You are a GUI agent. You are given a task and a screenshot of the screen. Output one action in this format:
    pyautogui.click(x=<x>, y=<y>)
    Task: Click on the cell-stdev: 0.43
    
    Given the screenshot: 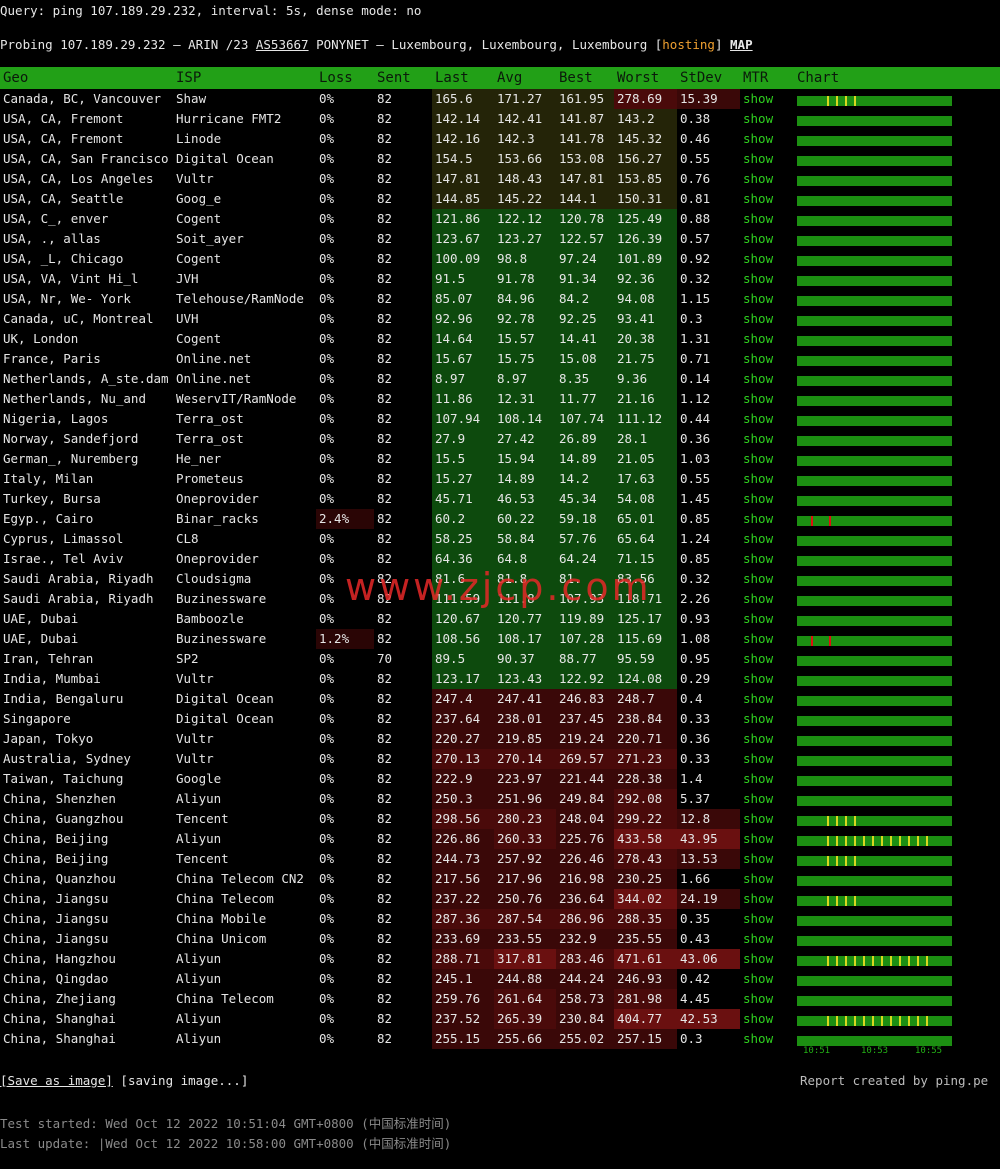 What is the action you would take?
    pyautogui.click(x=695, y=938)
    